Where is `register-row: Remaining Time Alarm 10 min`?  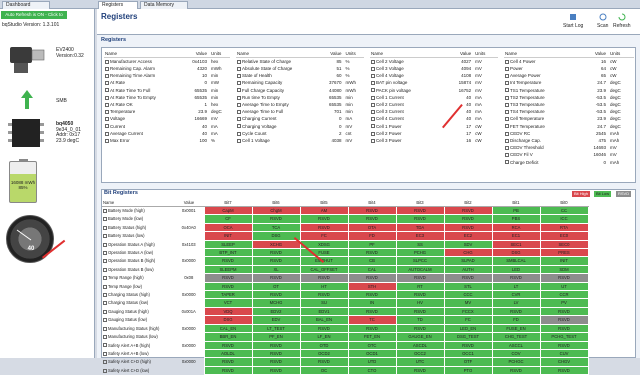
register-row: Remaining Time Alarm 10 min is located at coordinates (167, 75).